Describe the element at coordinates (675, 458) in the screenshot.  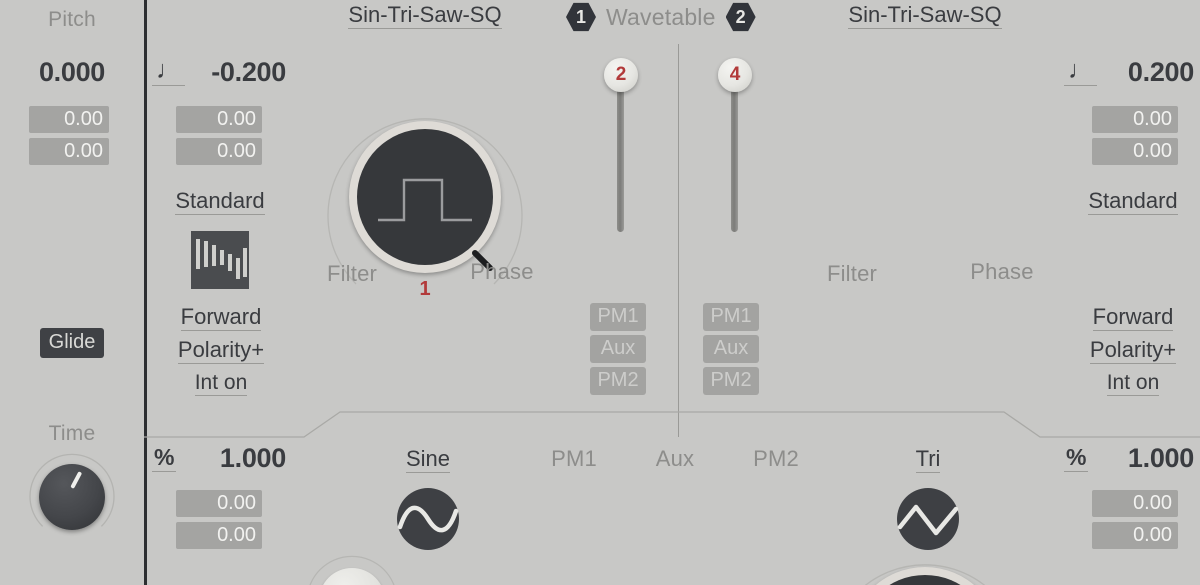
I see `aux-knob-label: Aux` at that location.